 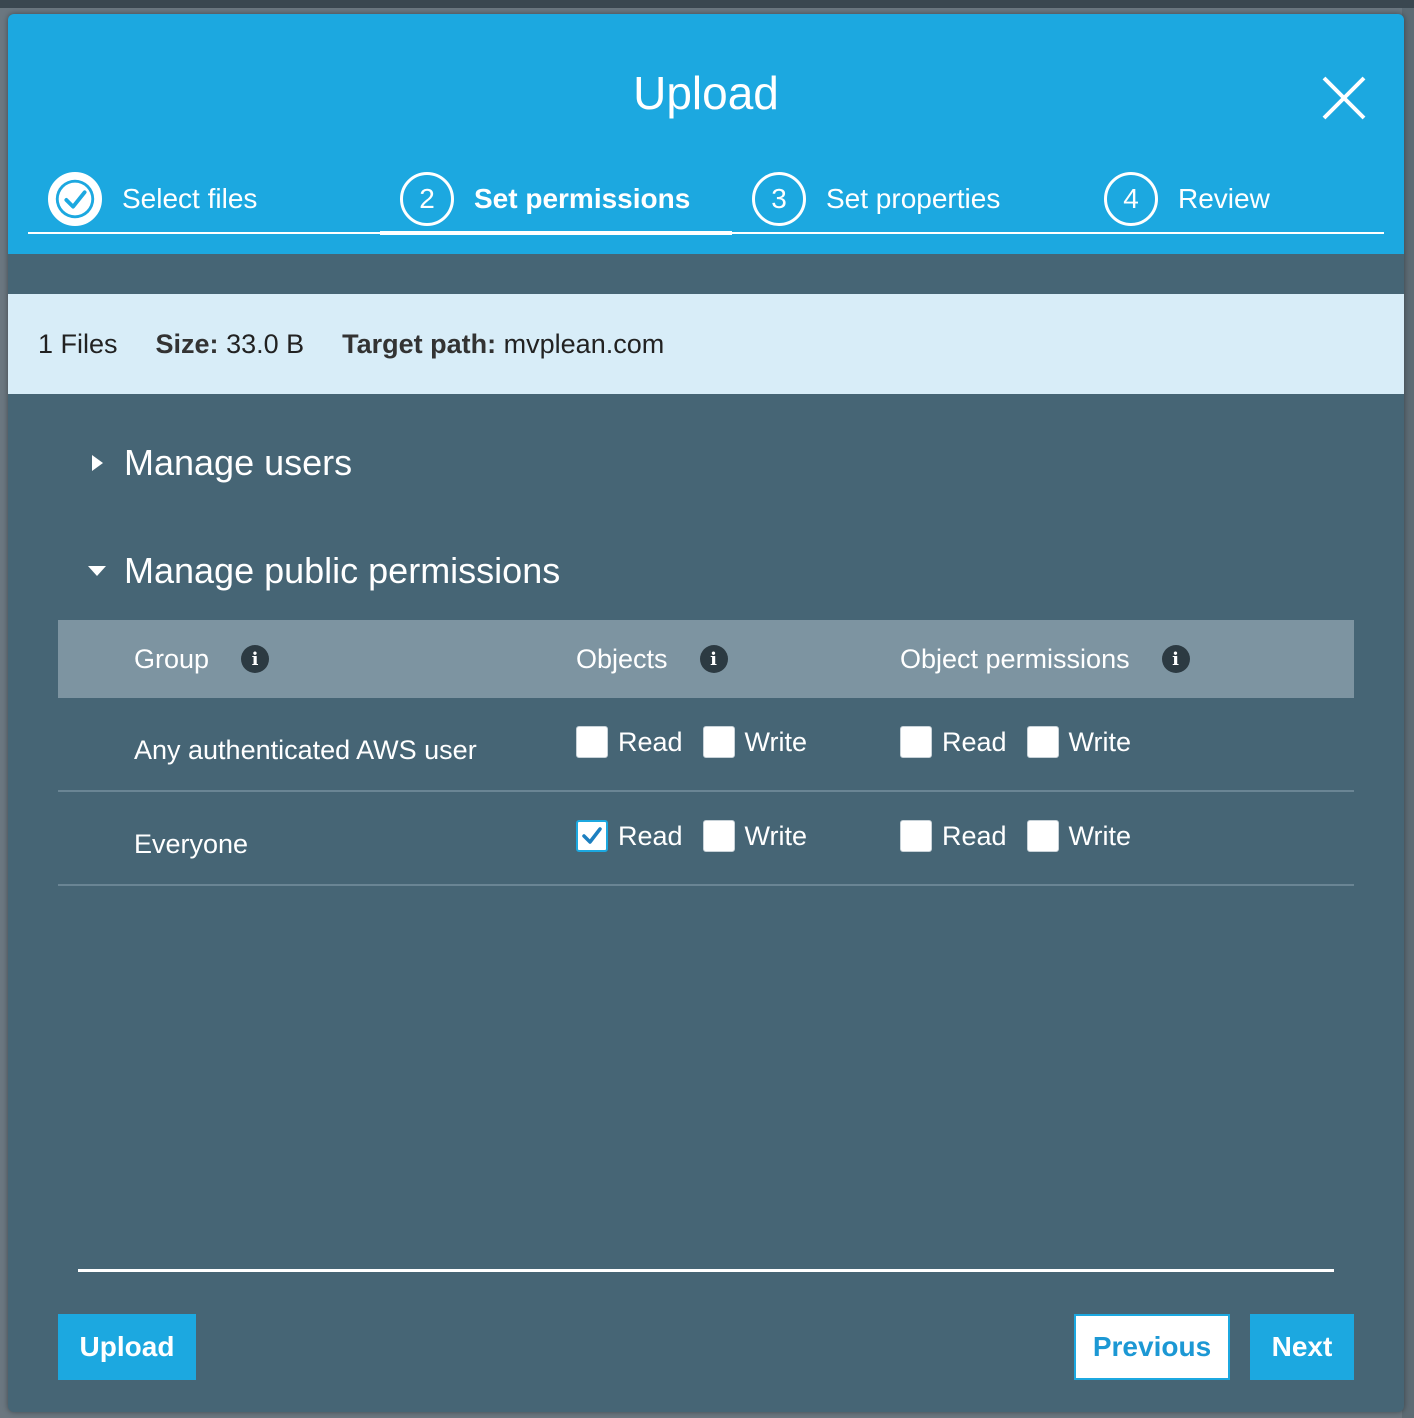 I want to click on table-header: Group i Objects i Object permissions i, so click(x=706, y=659).